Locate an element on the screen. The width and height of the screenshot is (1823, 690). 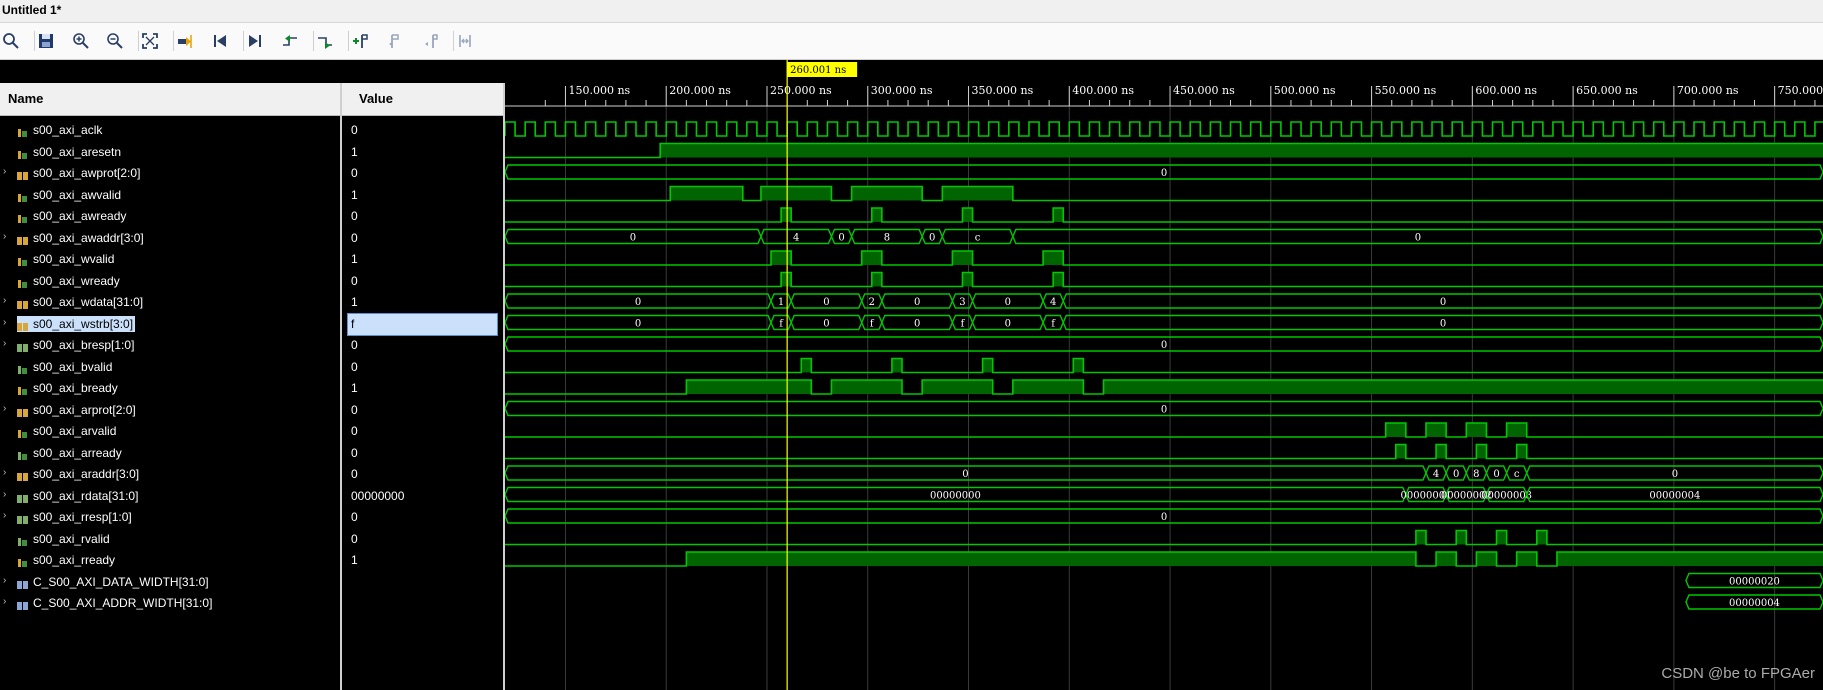
bus-value-label: 4 is located at coordinates (1436, 474).